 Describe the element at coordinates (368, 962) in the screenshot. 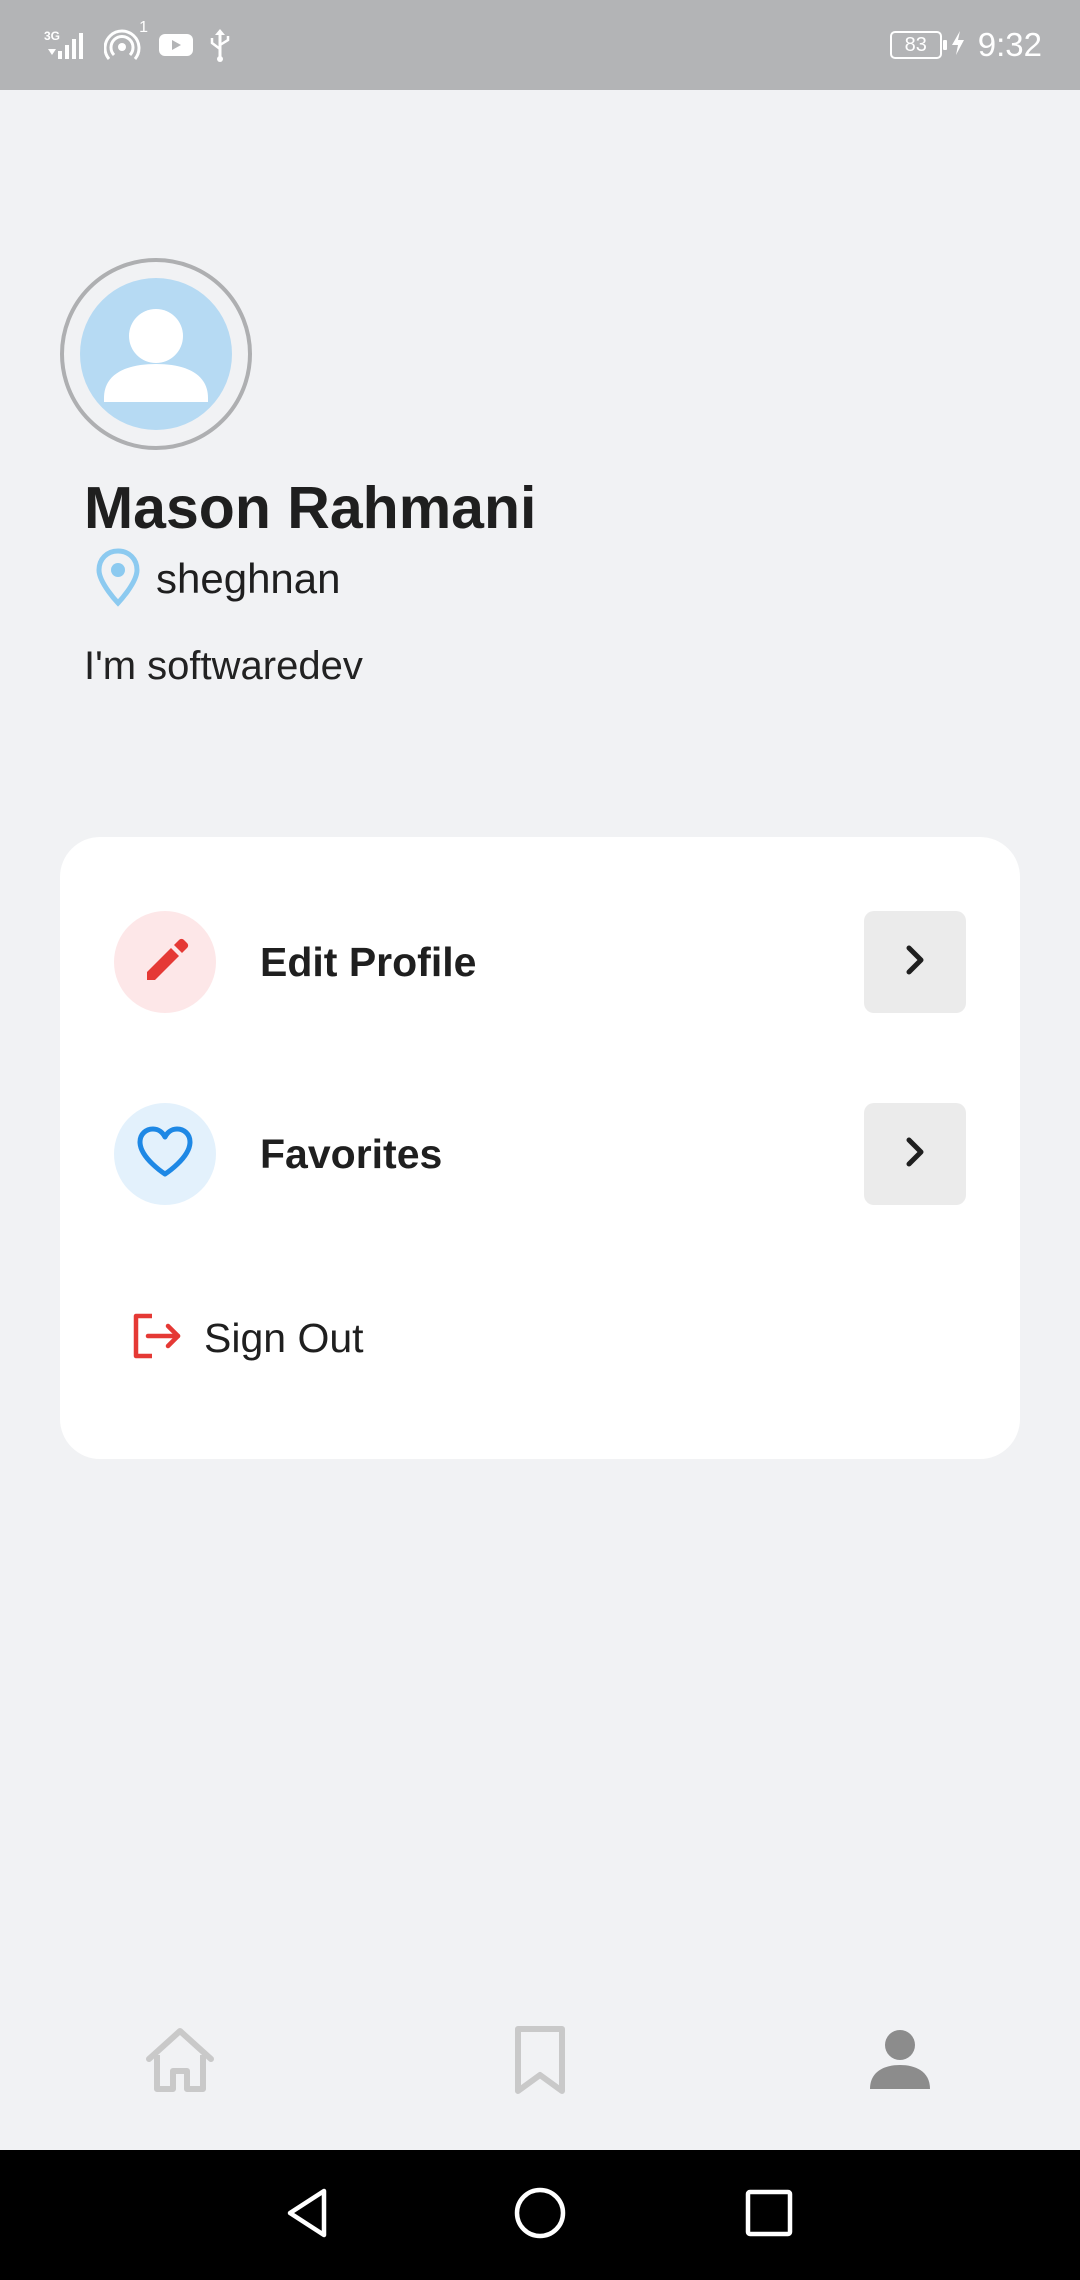

I see `edit-profile-label: Edit Profile` at that location.